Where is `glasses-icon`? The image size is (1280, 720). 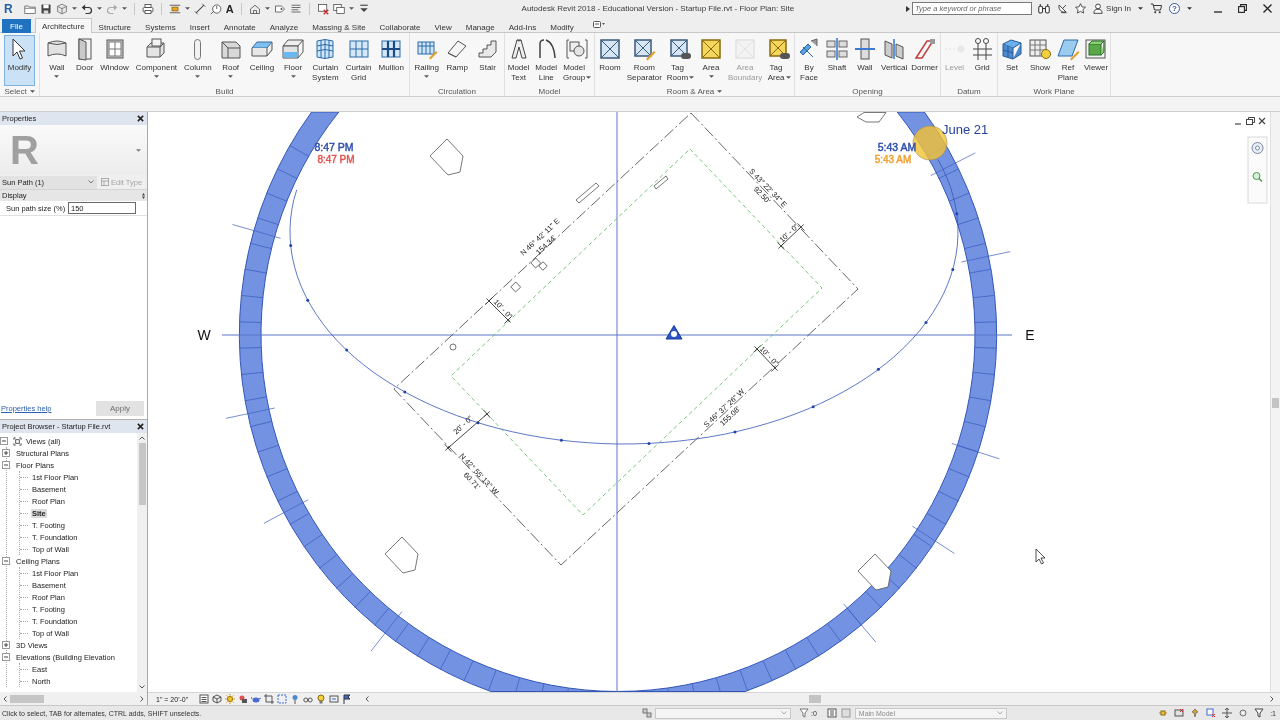
glasses-icon is located at coordinates (308, 699).